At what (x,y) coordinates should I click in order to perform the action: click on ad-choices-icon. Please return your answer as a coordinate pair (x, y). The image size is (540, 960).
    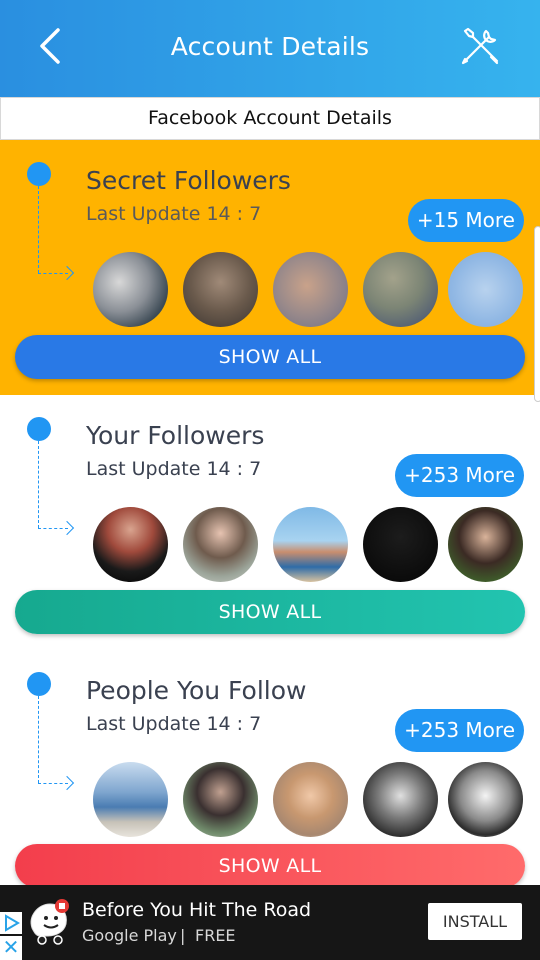
    Looking at the image, I should click on (12, 923).